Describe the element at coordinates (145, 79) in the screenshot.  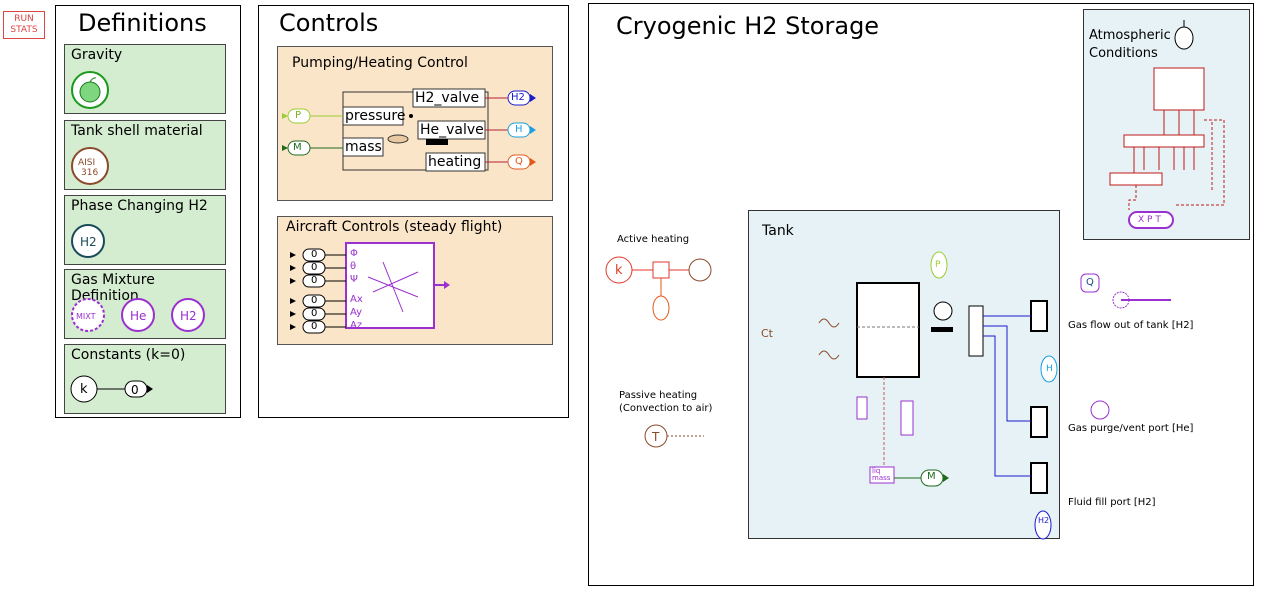
I see `gravity-block: Gravity` at that location.